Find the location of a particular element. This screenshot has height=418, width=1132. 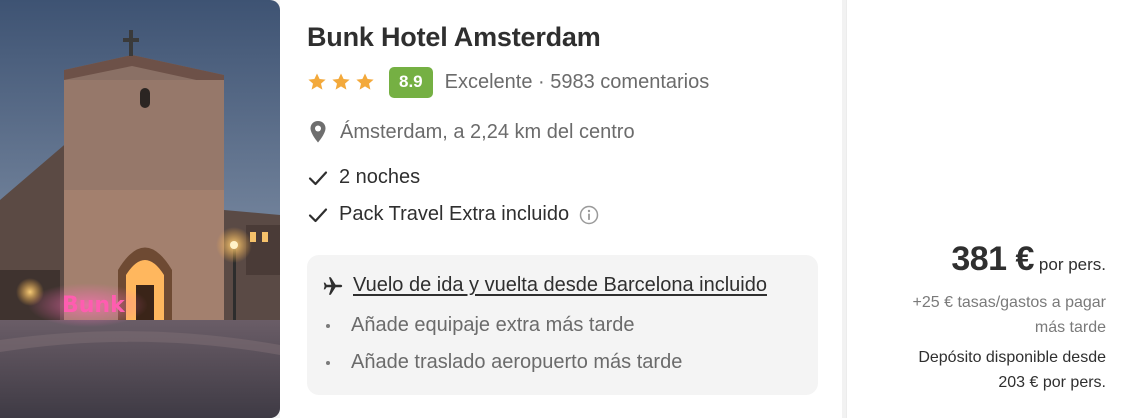

hotel-location: Ámsterdam, a 2,24 km del centro is located at coordinates (471, 132).